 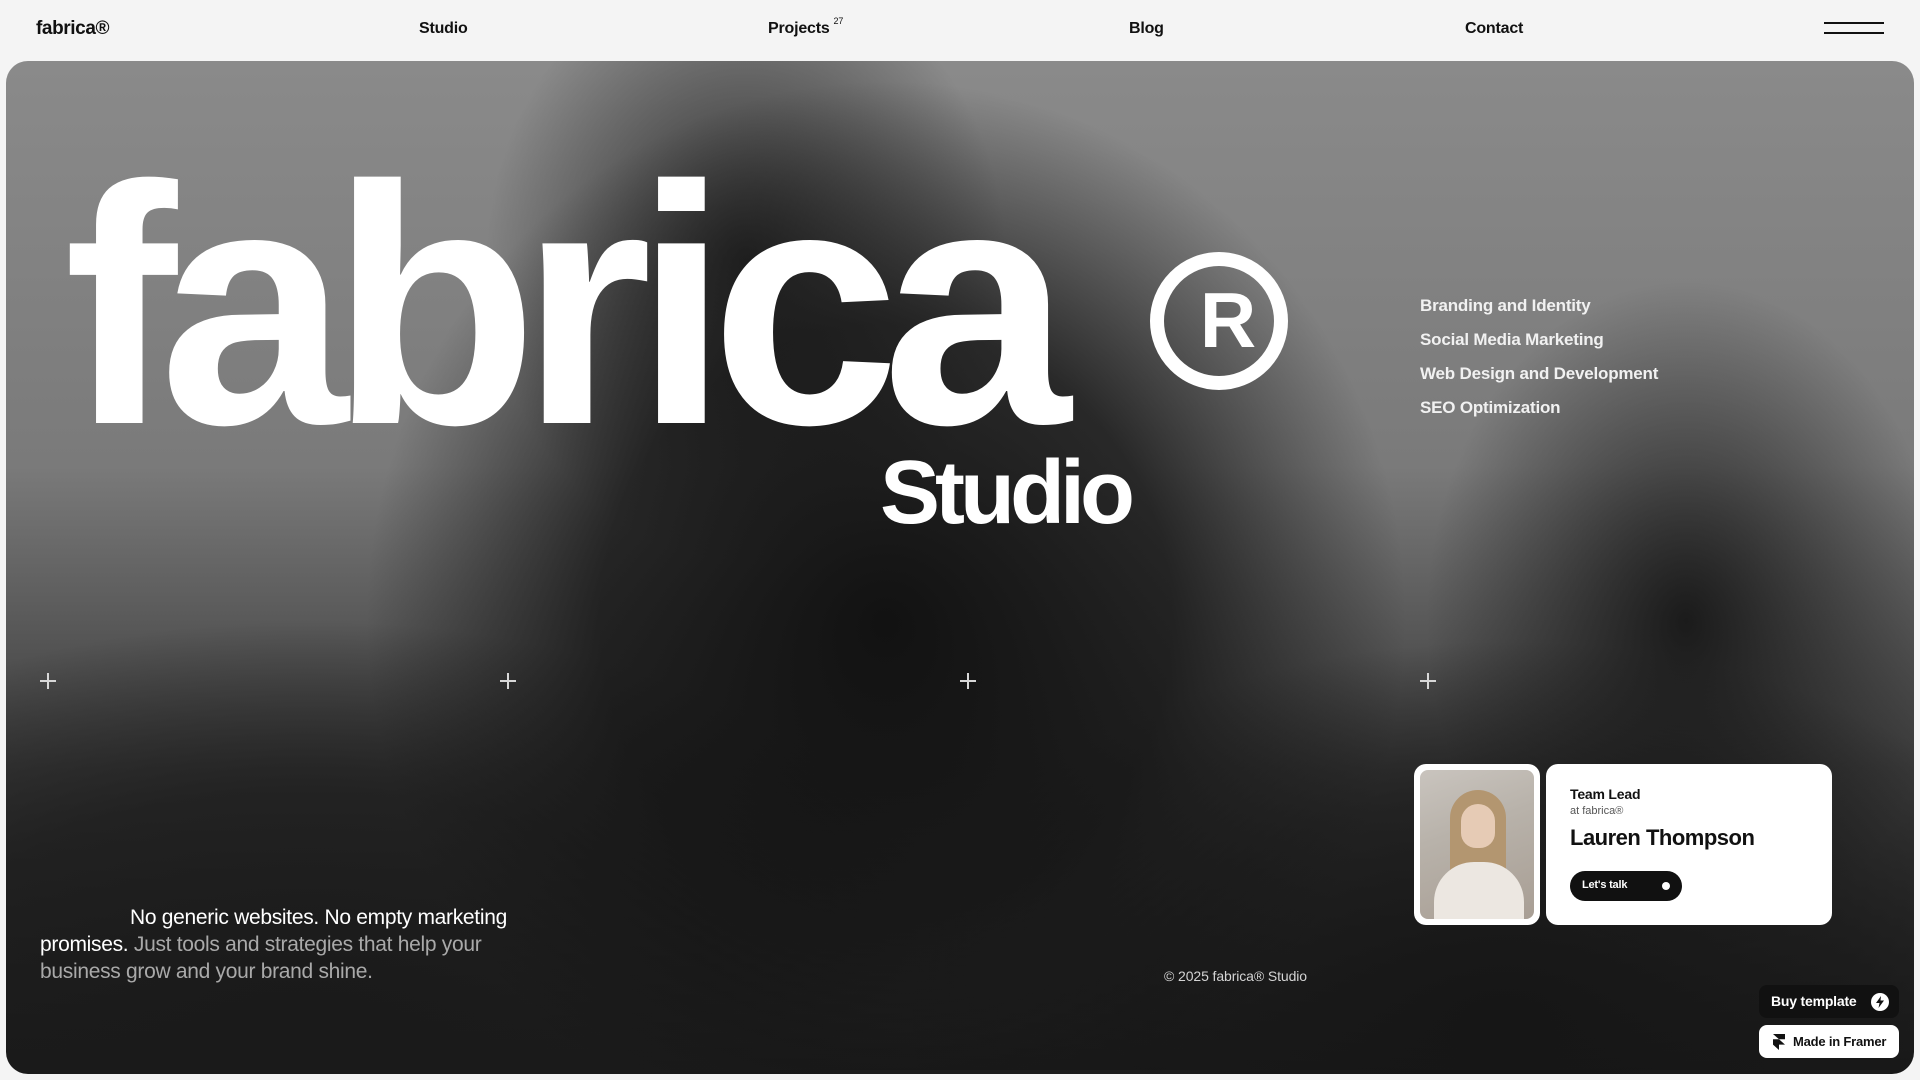 I want to click on lets-talk-label: Let's talk, so click(x=1605, y=885).